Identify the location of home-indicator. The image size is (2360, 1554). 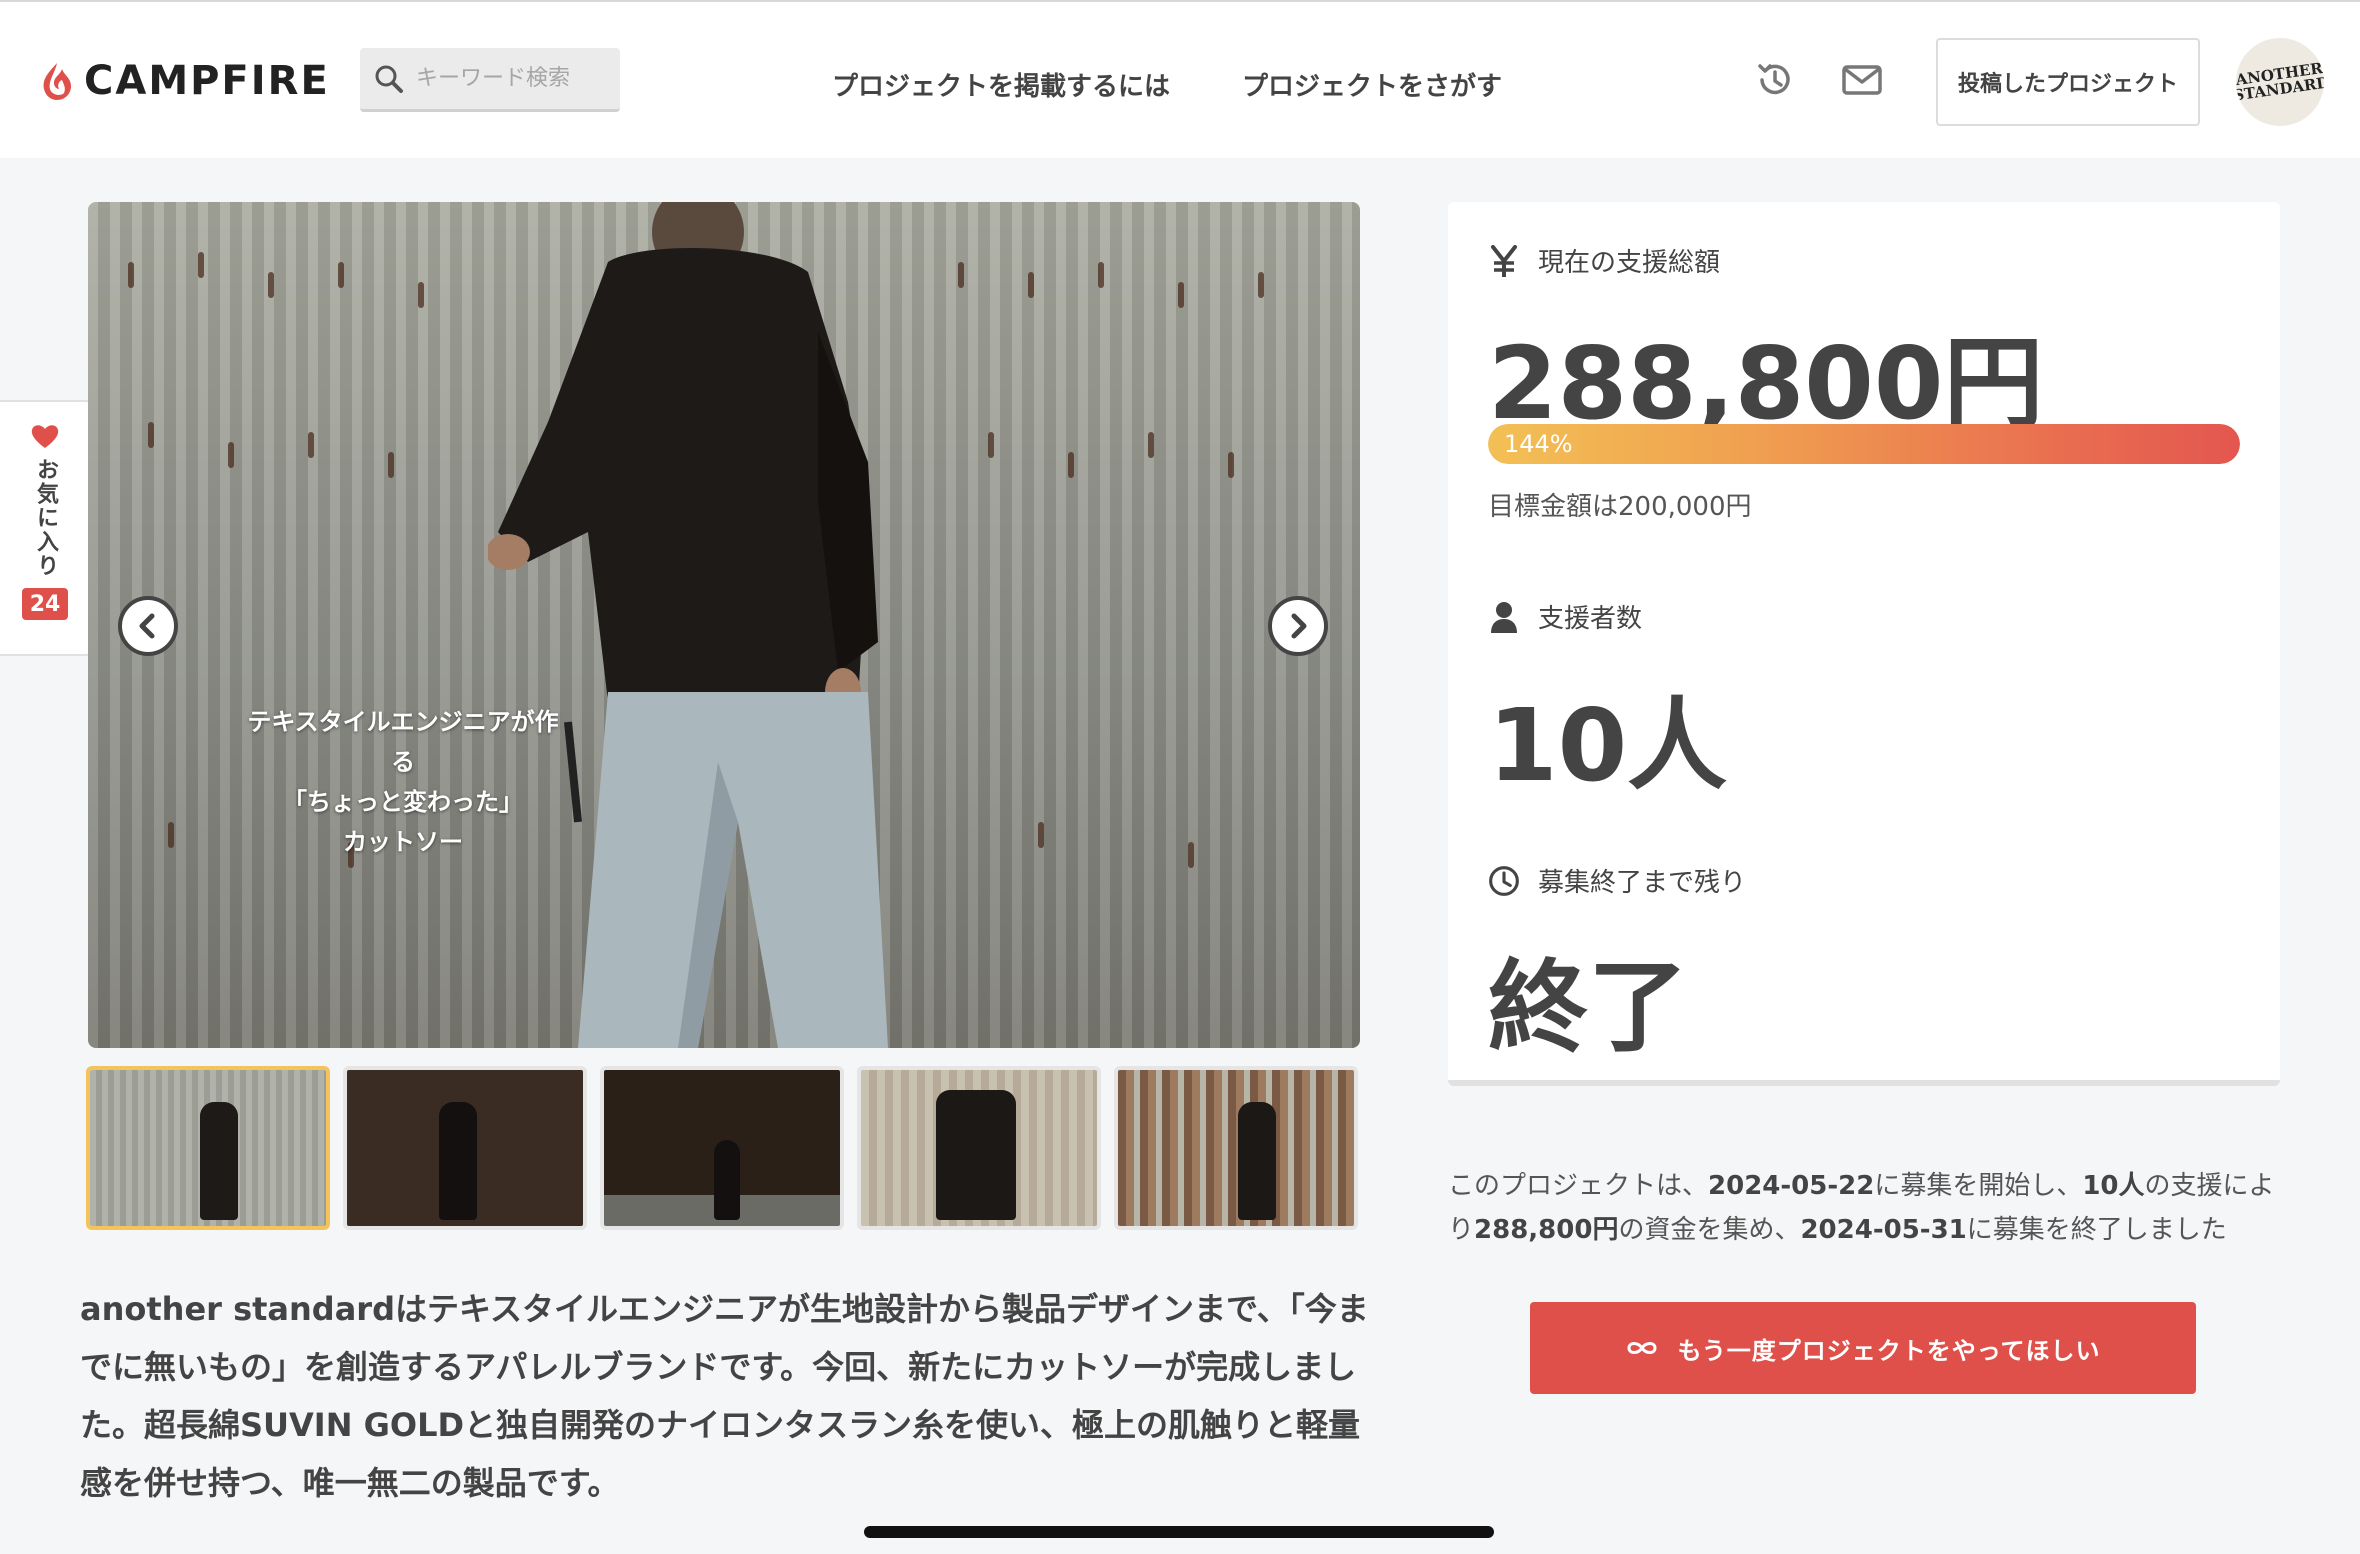
(1179, 1532).